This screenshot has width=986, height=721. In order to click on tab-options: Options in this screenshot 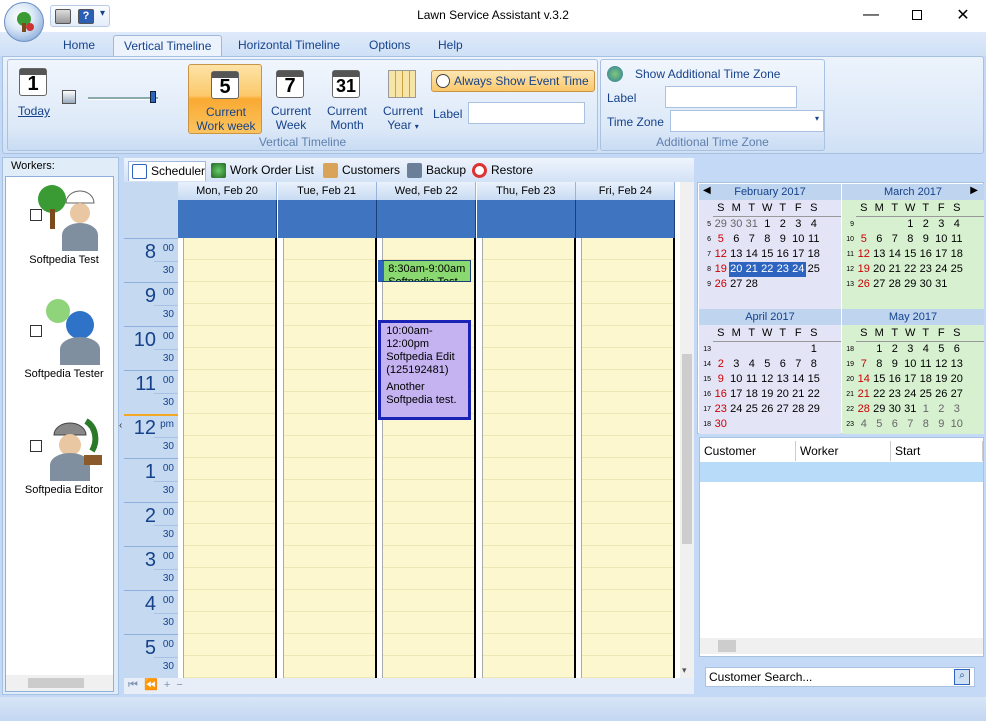, I will do `click(389, 45)`.